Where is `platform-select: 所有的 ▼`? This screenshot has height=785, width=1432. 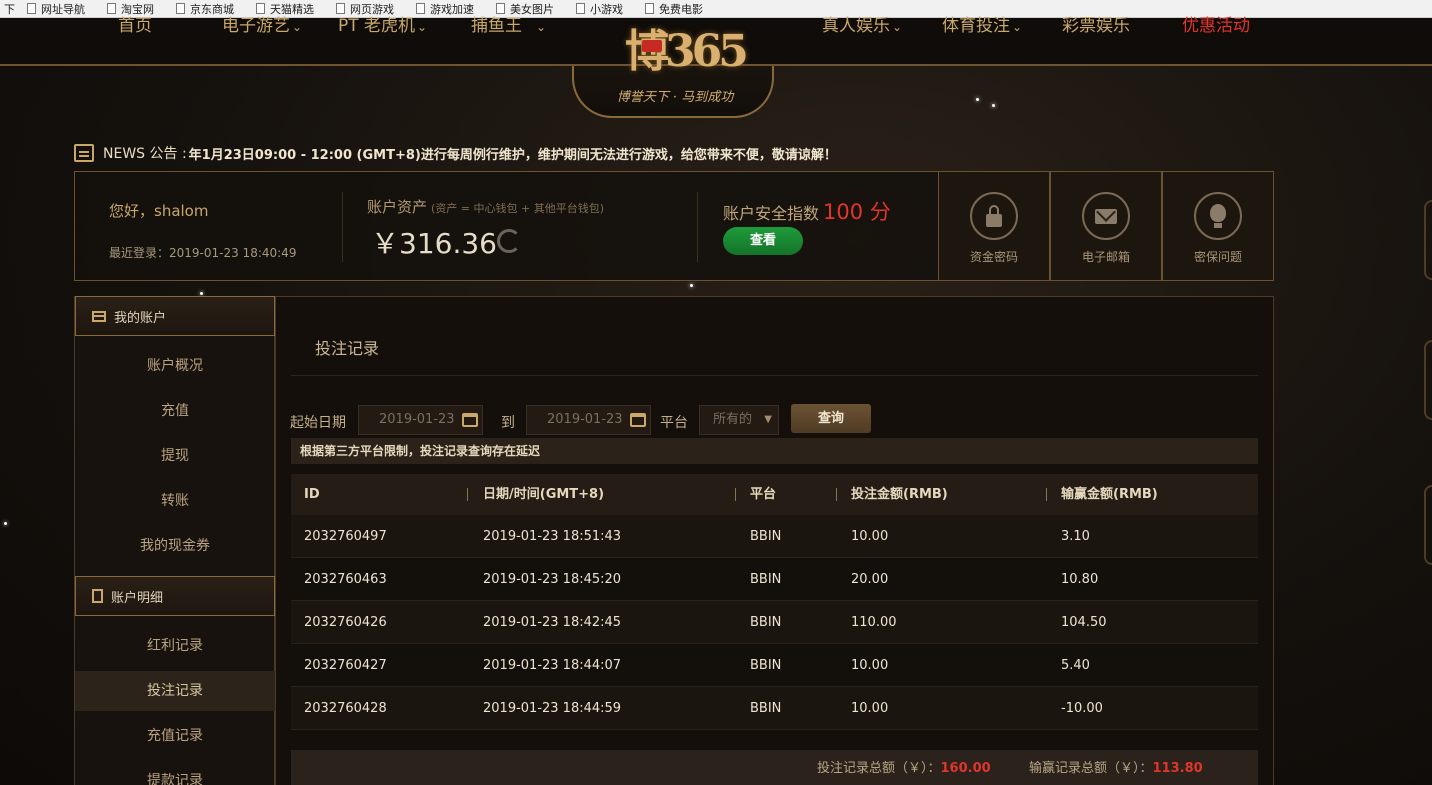 platform-select: 所有的 ▼ is located at coordinates (739, 420).